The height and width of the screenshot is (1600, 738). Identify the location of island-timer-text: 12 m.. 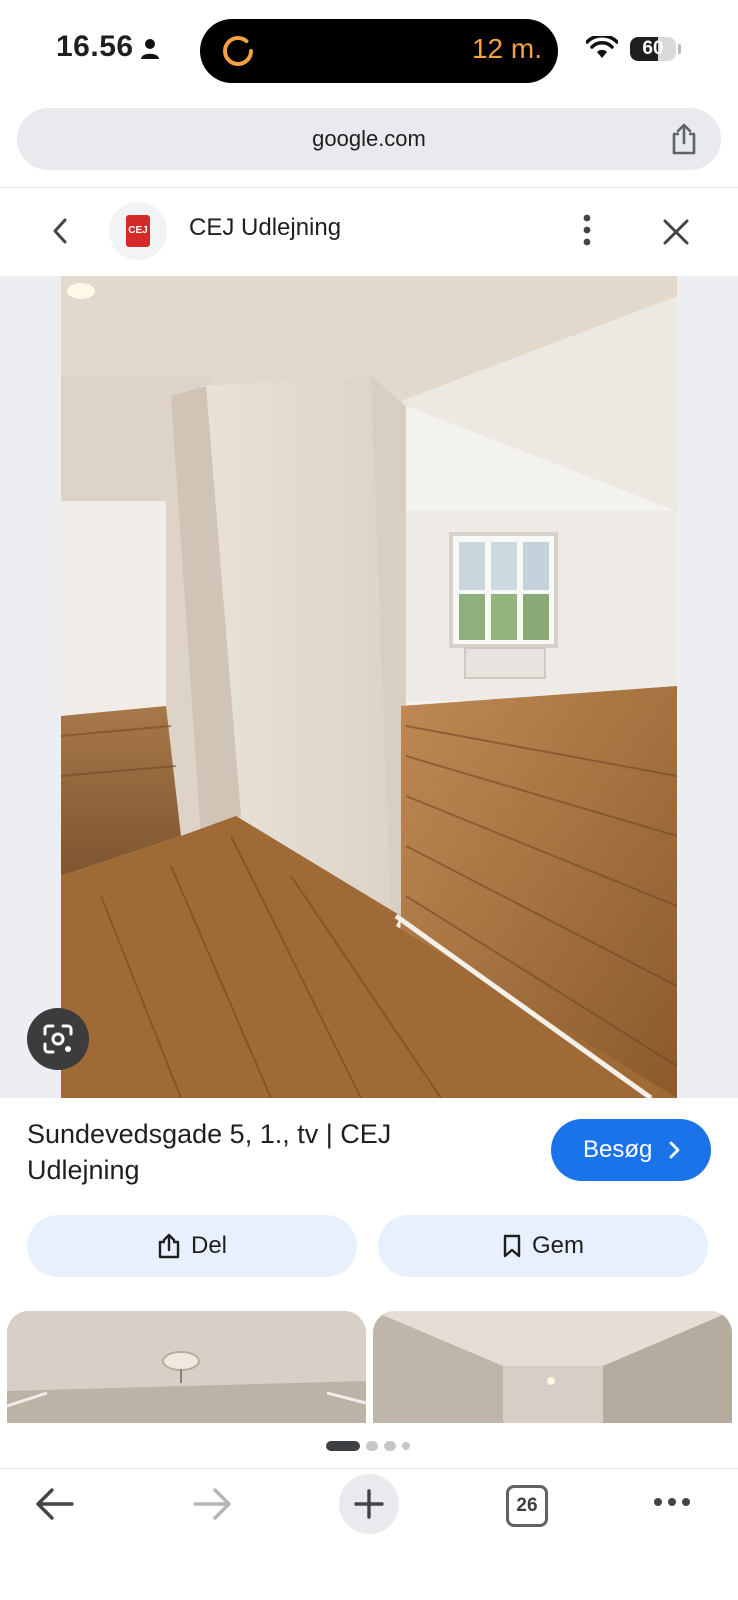
(506, 48).